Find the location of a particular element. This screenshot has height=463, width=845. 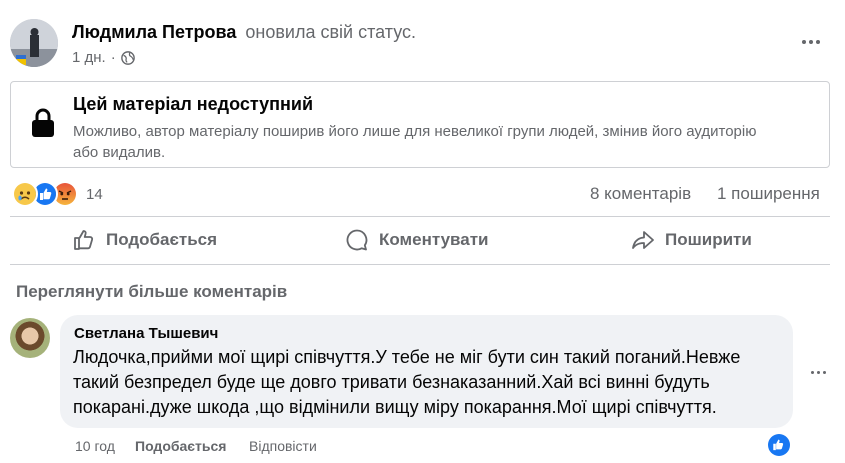

comment-button: Коментувати is located at coordinates (417, 240).